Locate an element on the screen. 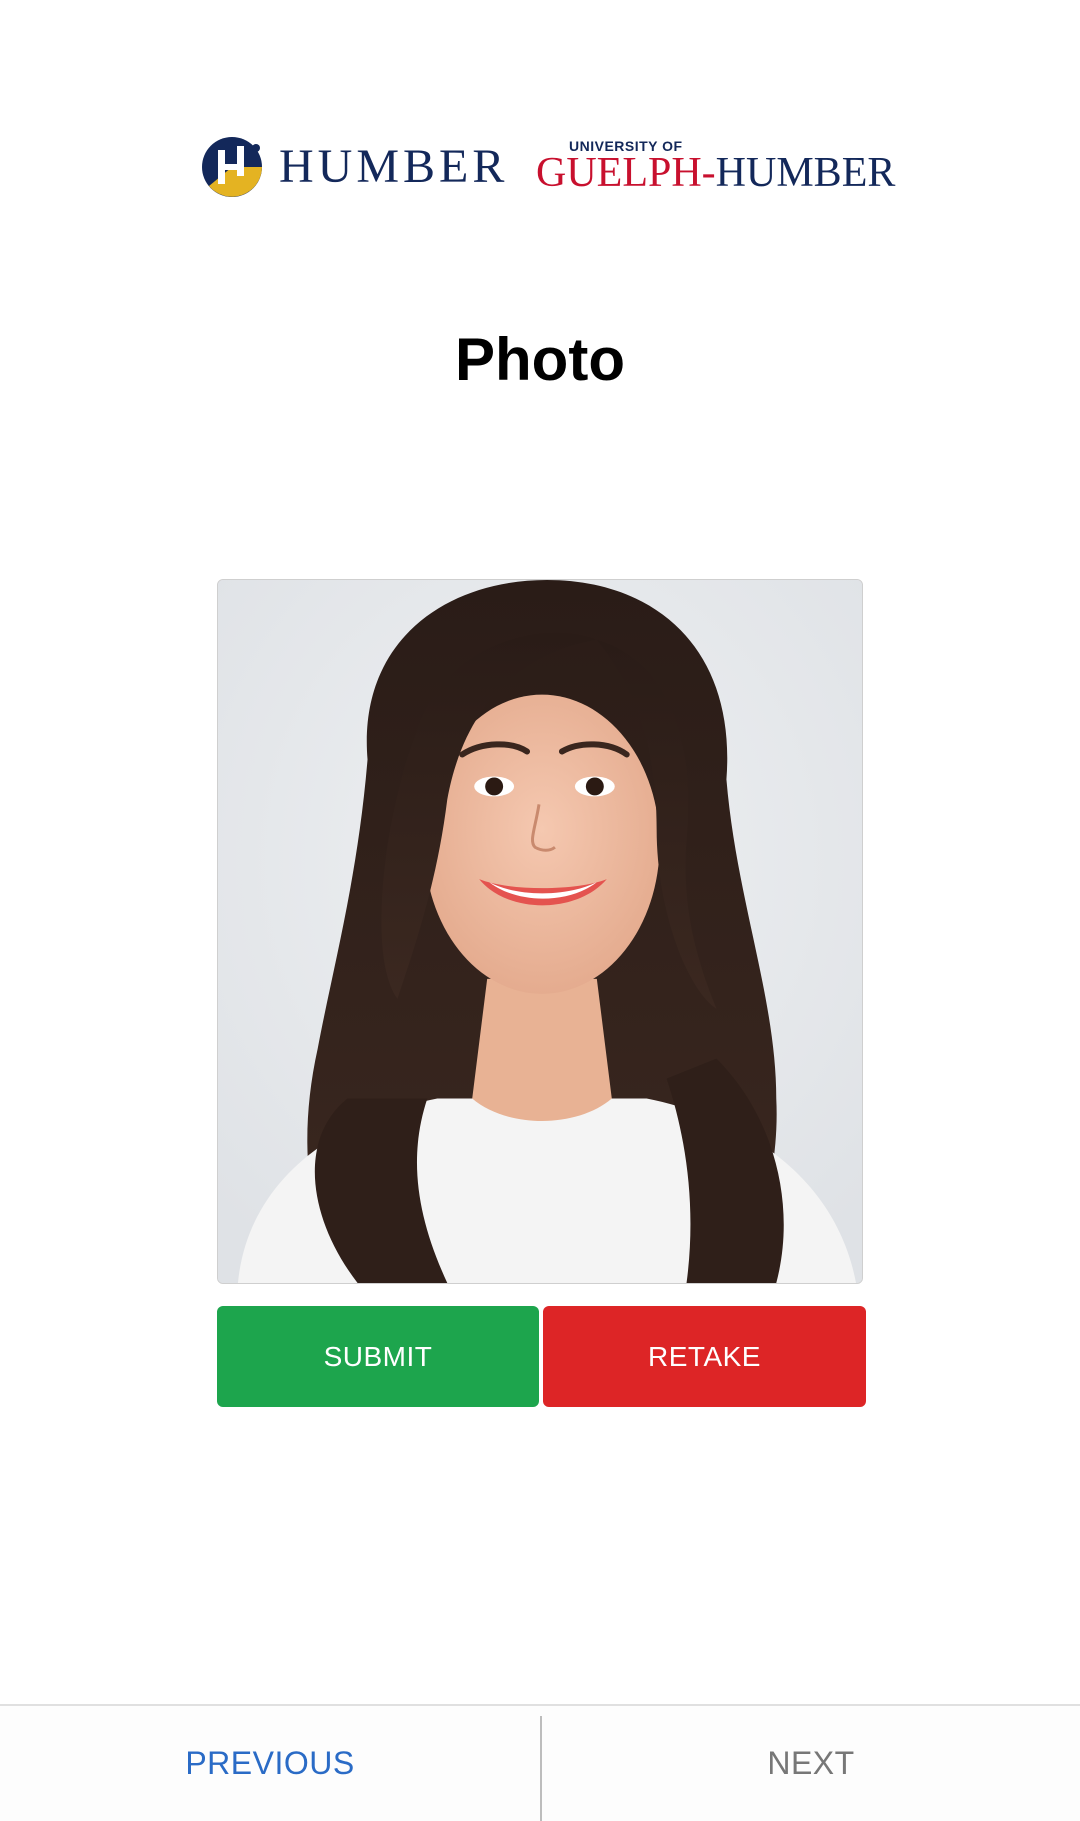  humber-logo: HUMBER is located at coordinates (354, 167).